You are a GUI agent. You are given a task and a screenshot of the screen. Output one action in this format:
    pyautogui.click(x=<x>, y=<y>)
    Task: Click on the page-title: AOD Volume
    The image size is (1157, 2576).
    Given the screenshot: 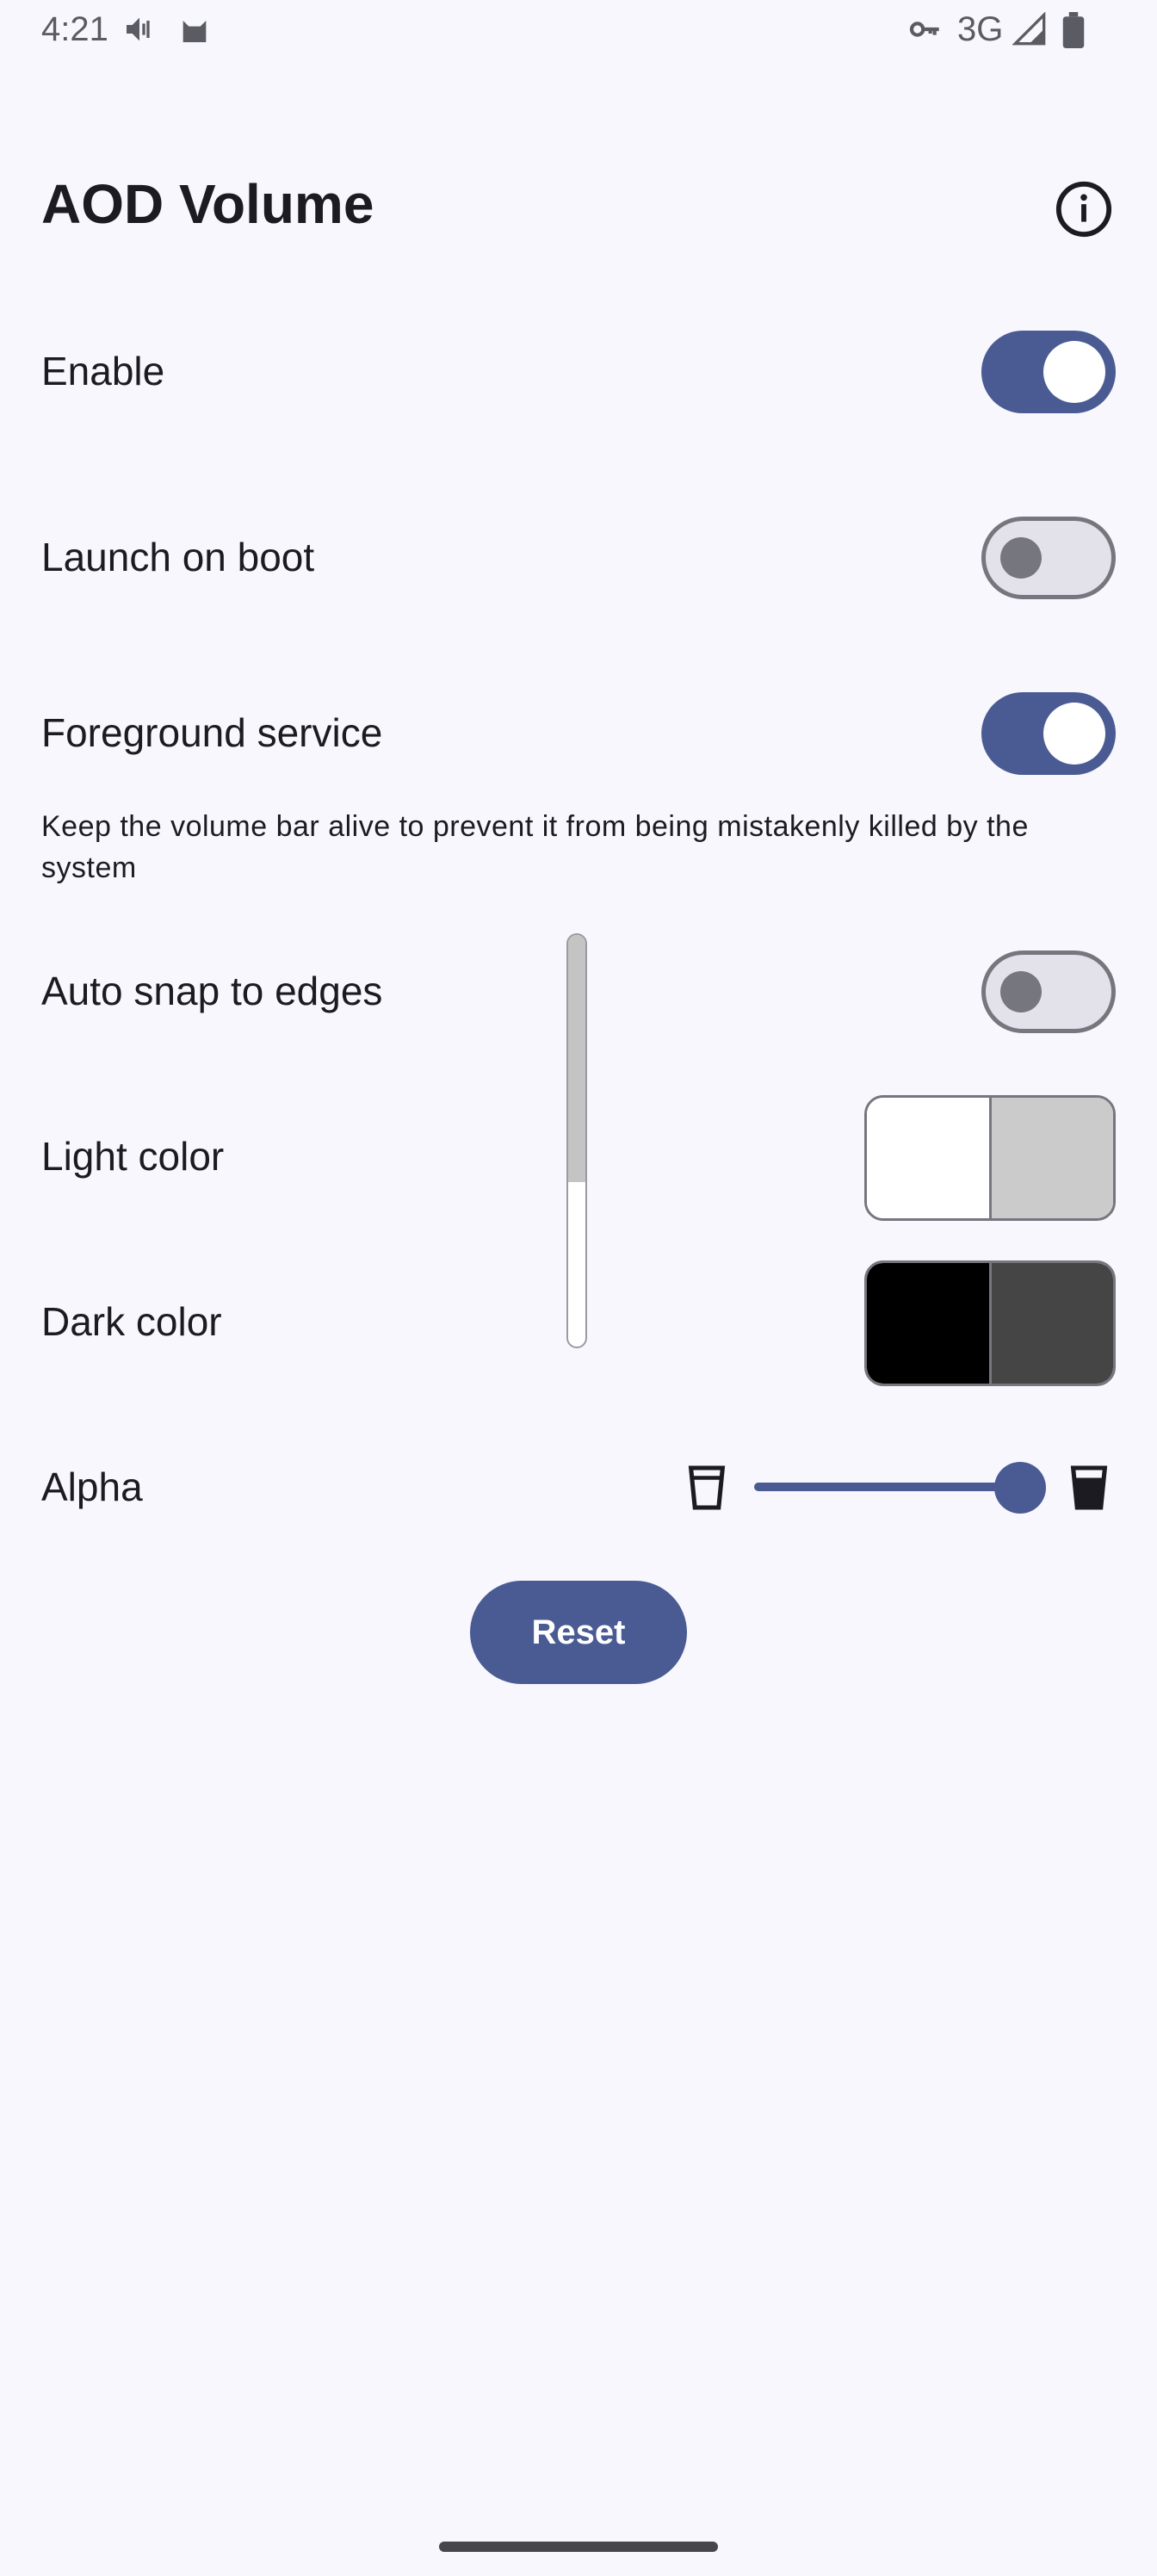 What is the action you would take?
    pyautogui.click(x=207, y=204)
    